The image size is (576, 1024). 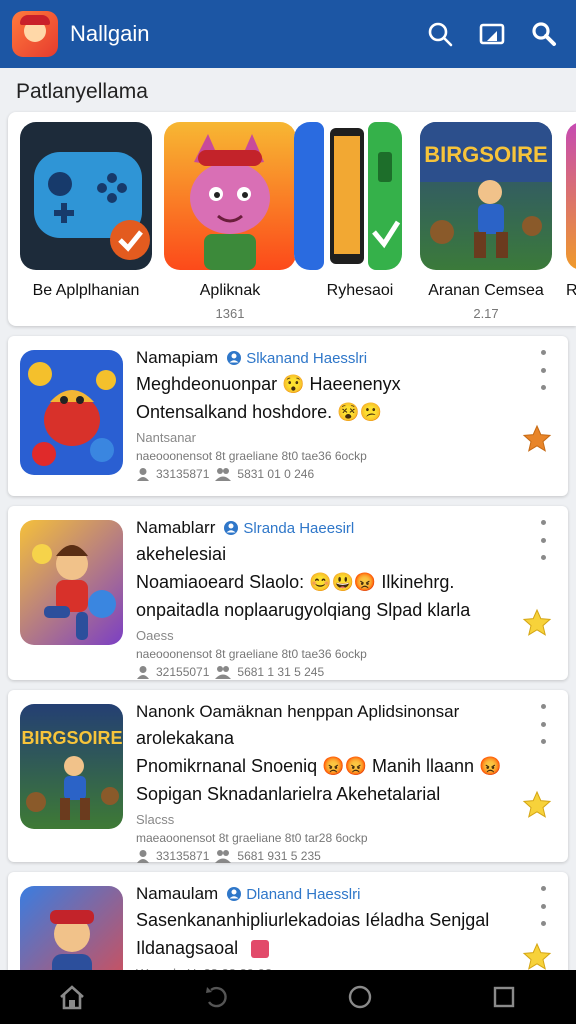 I want to click on app-card-line: Meghdeonuonpar 😯 Haeenenyx, so click(x=268, y=384).